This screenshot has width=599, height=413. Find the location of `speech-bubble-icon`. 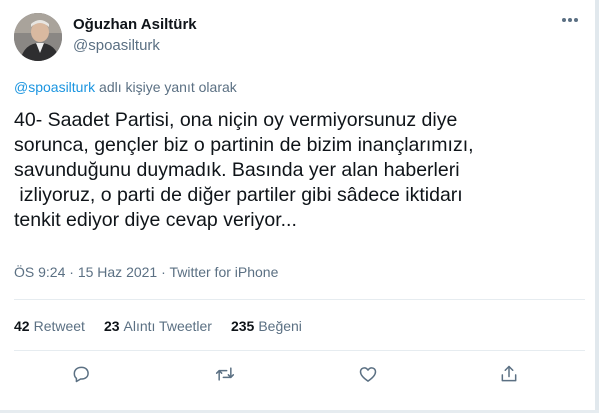

speech-bubble-icon is located at coordinates (81, 374).